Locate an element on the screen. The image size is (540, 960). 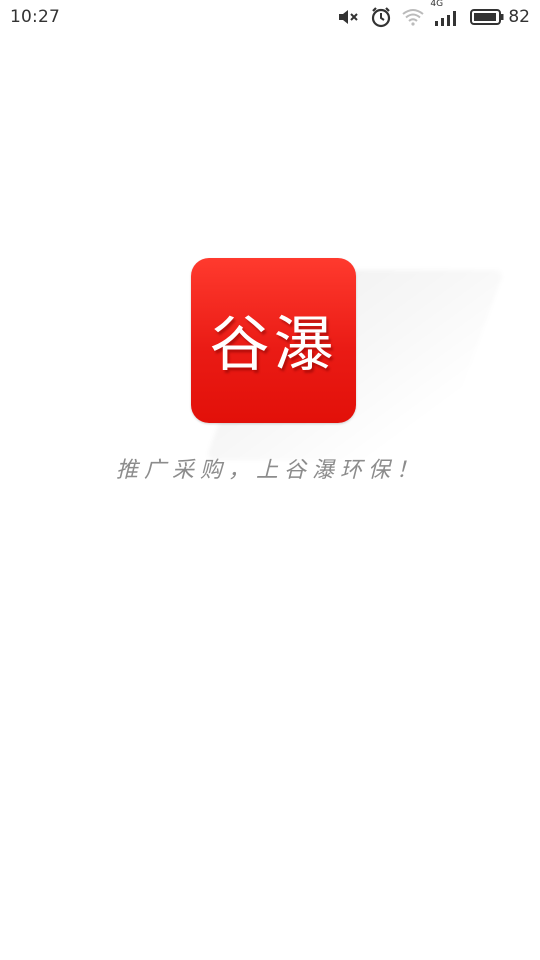
mute-icon is located at coordinates (349, 17).